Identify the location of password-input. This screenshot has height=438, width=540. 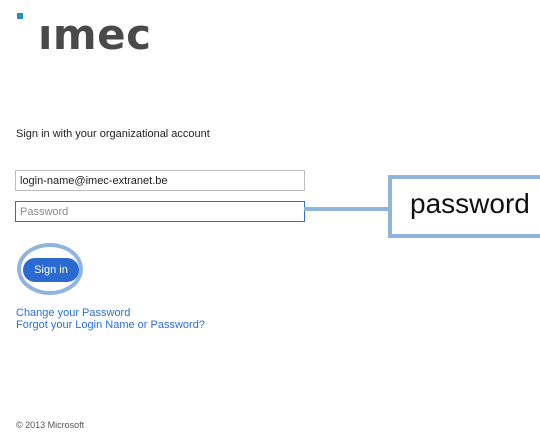
(160, 211).